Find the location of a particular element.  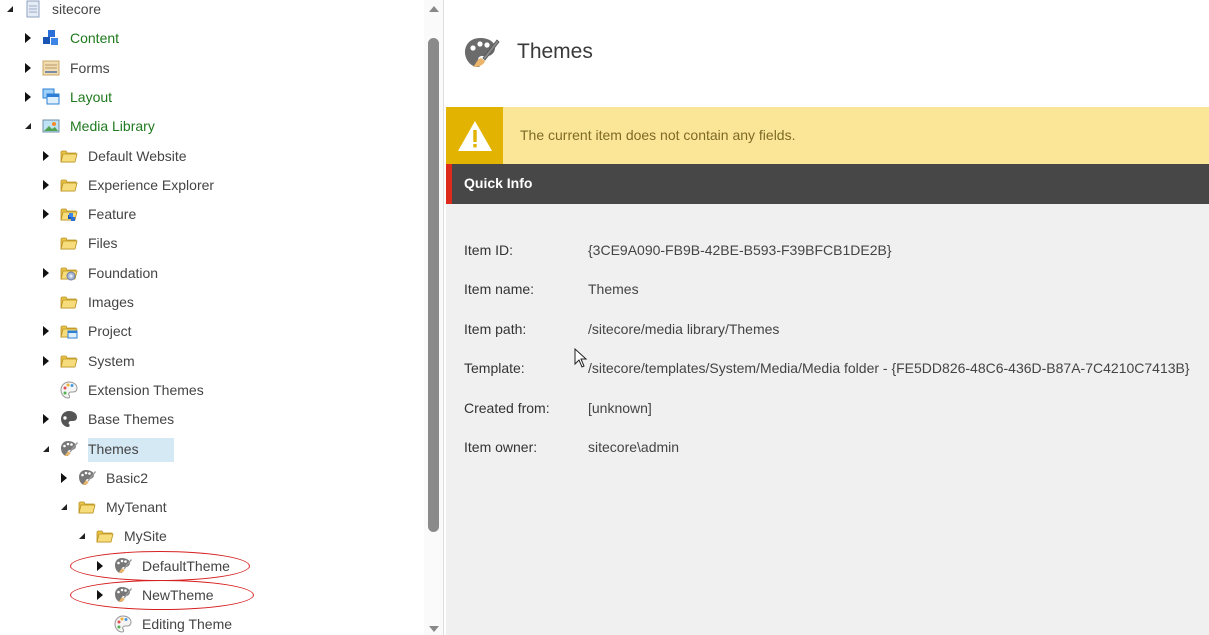

tree-node: Files is located at coordinates (81, 243).